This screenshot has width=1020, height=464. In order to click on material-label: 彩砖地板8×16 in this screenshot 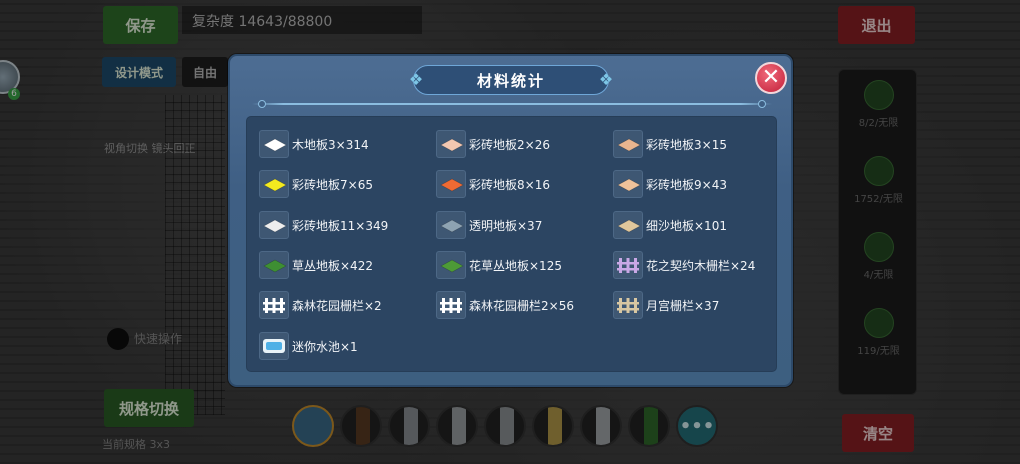, I will do `click(509, 184)`.